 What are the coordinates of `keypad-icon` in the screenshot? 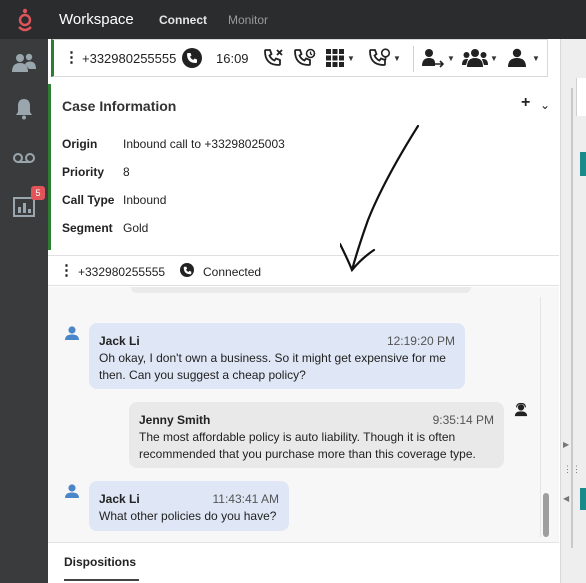 It's located at (335, 58).